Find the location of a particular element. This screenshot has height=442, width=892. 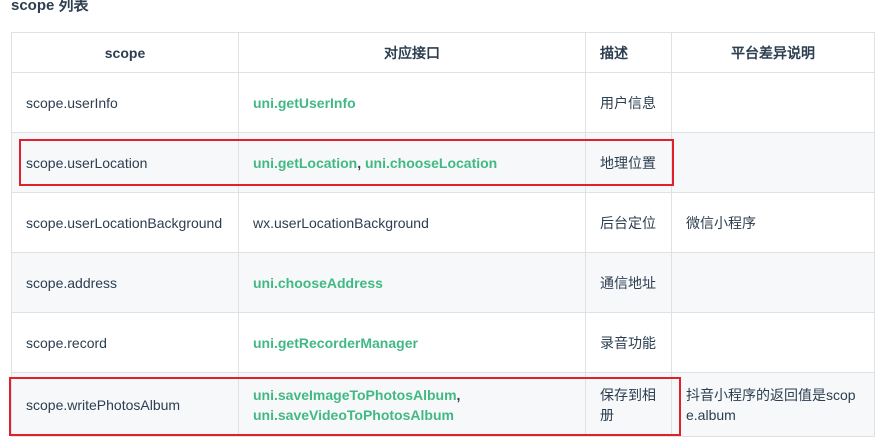

table-row: scope.address uni.chooseAddress 通信地址 is located at coordinates (443, 282).